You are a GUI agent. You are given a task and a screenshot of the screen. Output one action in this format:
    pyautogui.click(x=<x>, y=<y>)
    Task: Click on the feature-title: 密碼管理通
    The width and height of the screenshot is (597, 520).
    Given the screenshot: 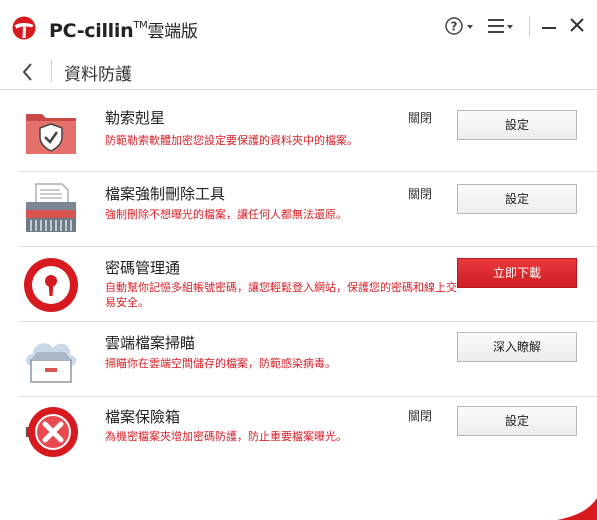 What is the action you would take?
    pyautogui.click(x=143, y=268)
    